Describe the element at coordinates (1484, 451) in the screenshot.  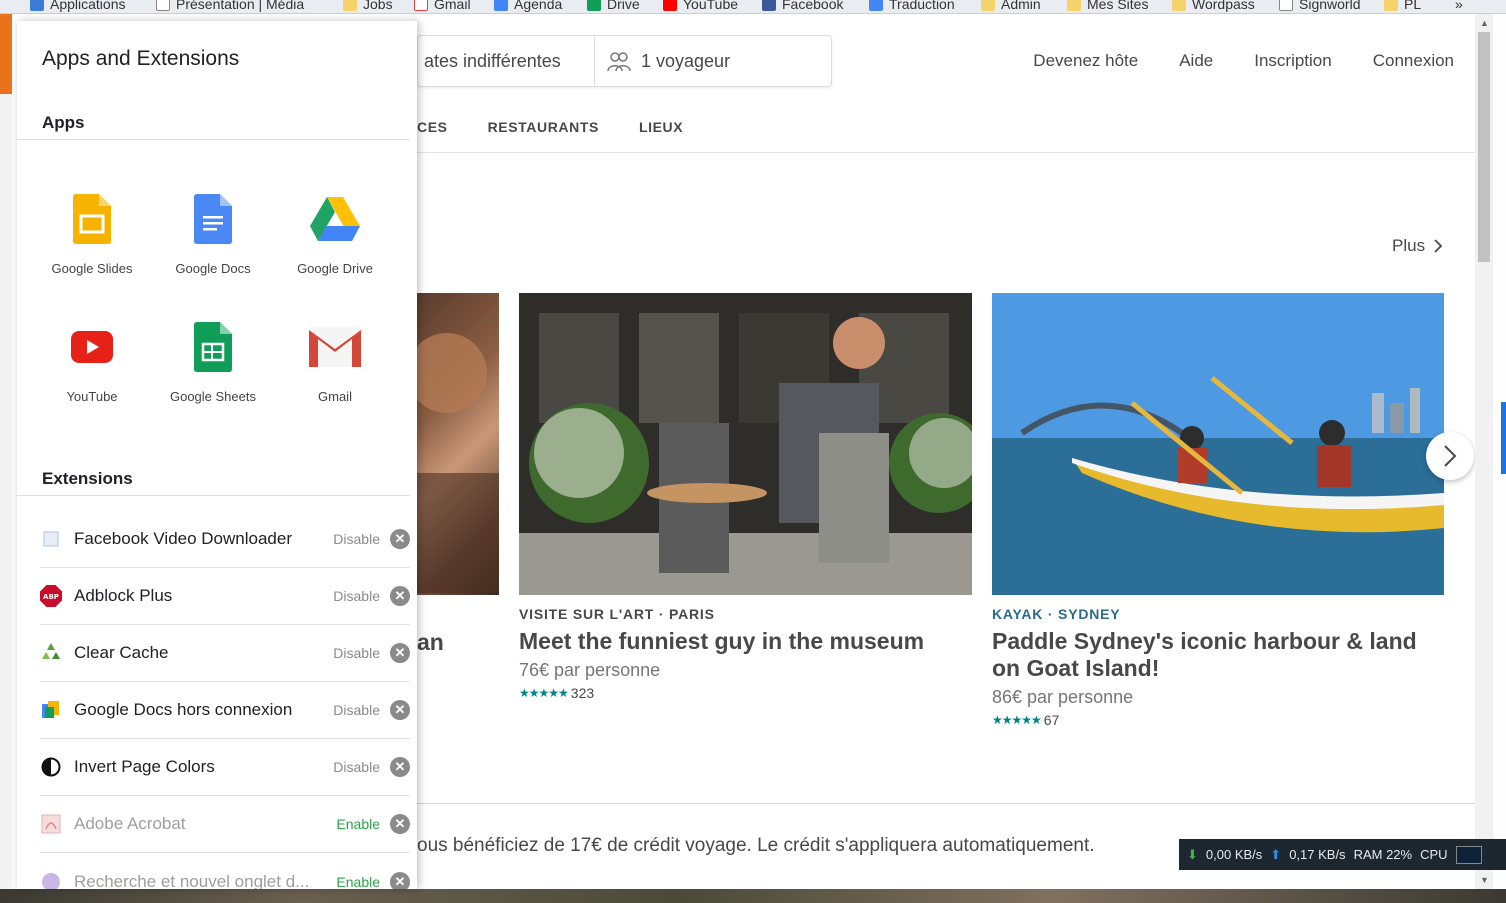
I see `page-scrollbar: ▲ ▼` at that location.